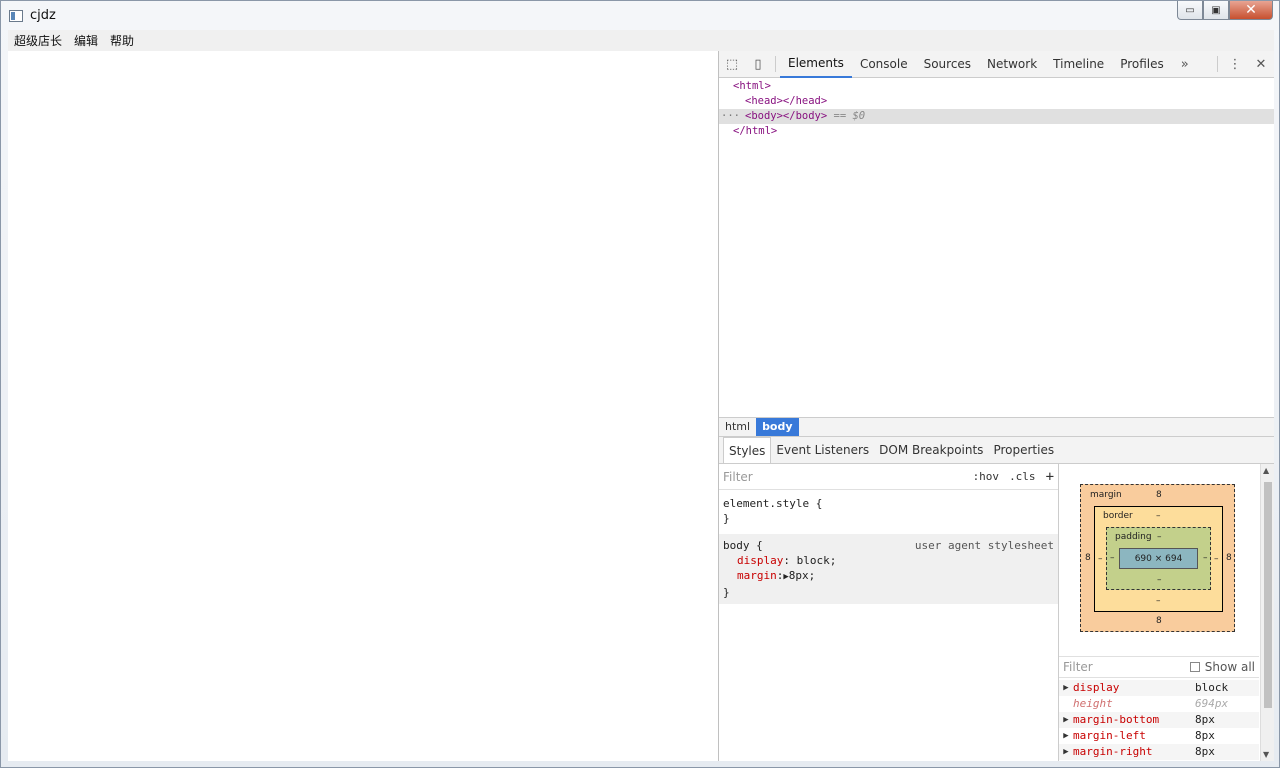 This screenshot has height=768, width=1280. Describe the element at coordinates (1229, 667) in the screenshot. I see `show-all-label: Show all` at that location.